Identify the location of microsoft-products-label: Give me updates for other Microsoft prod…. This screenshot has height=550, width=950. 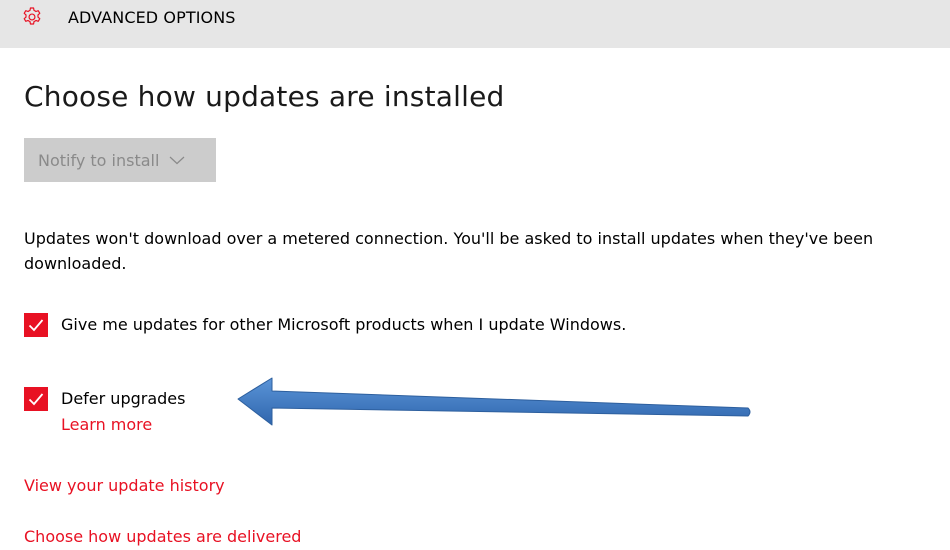
(344, 324).